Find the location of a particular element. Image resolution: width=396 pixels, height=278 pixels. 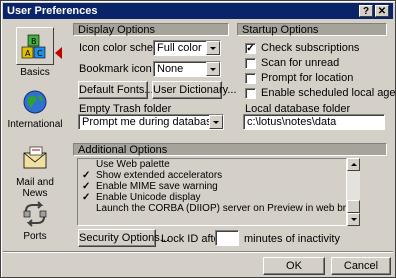

startup-option-prompt-location: Prompt for location is located at coordinates (299, 78).